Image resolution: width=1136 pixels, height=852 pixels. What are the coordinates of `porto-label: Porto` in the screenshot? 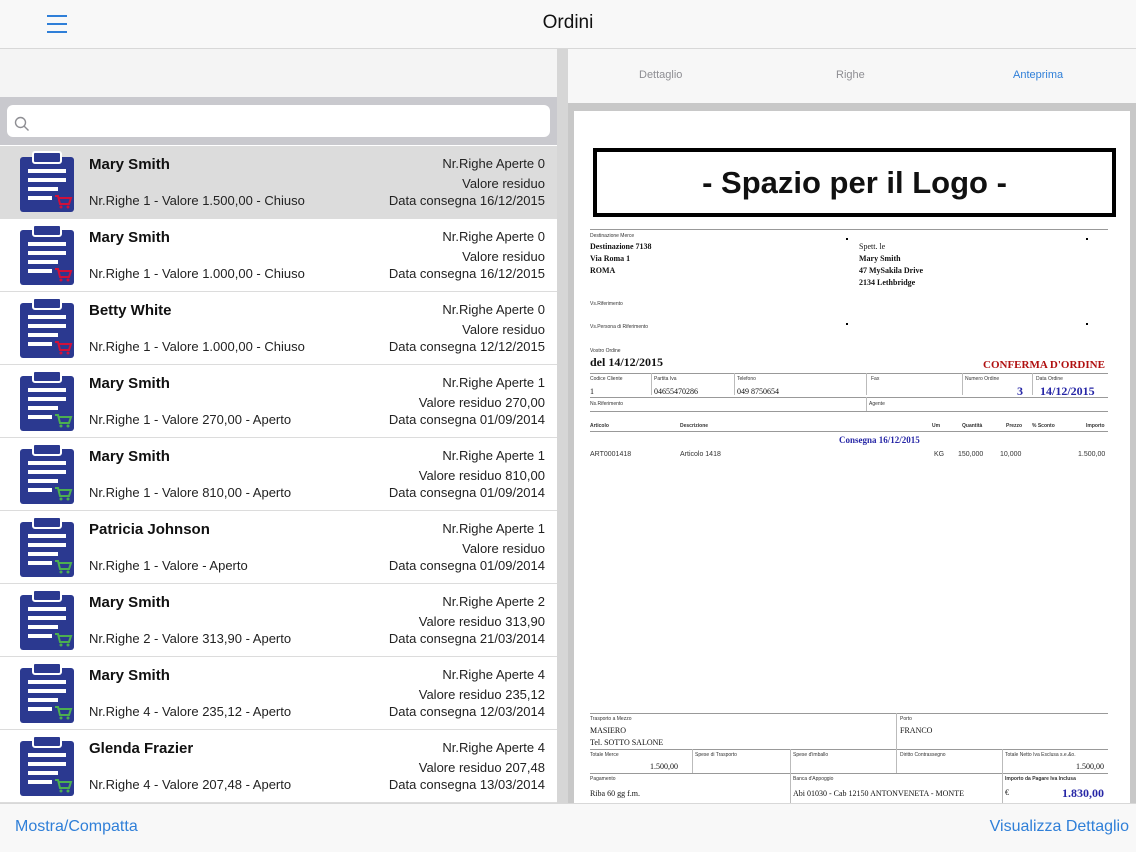 It's located at (906, 719).